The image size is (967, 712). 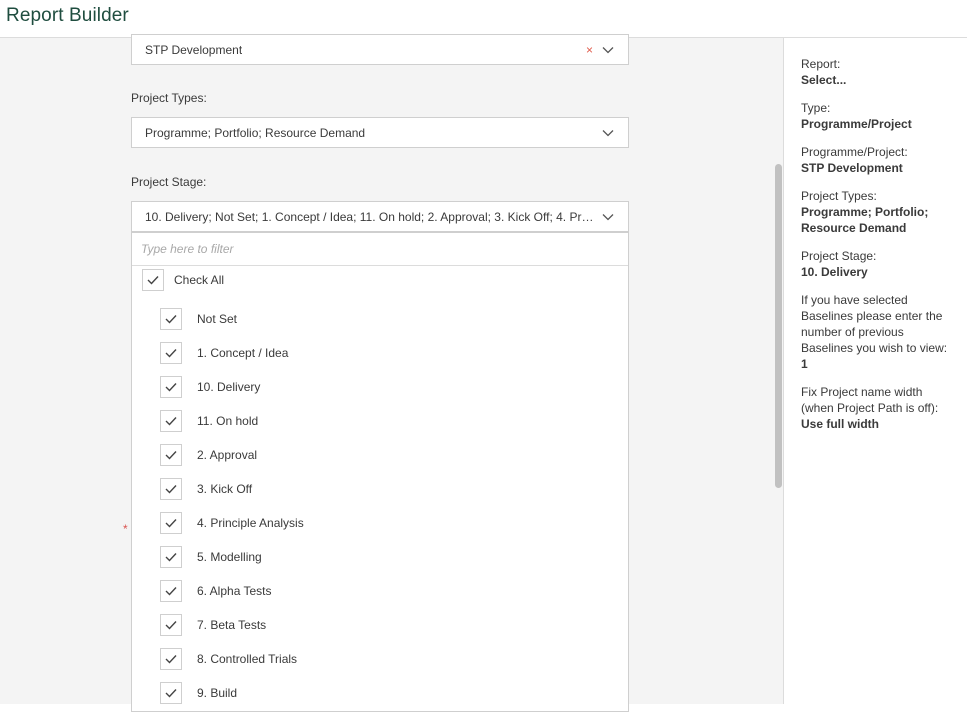 I want to click on project-stage-label: Project Stage:, so click(x=169, y=182).